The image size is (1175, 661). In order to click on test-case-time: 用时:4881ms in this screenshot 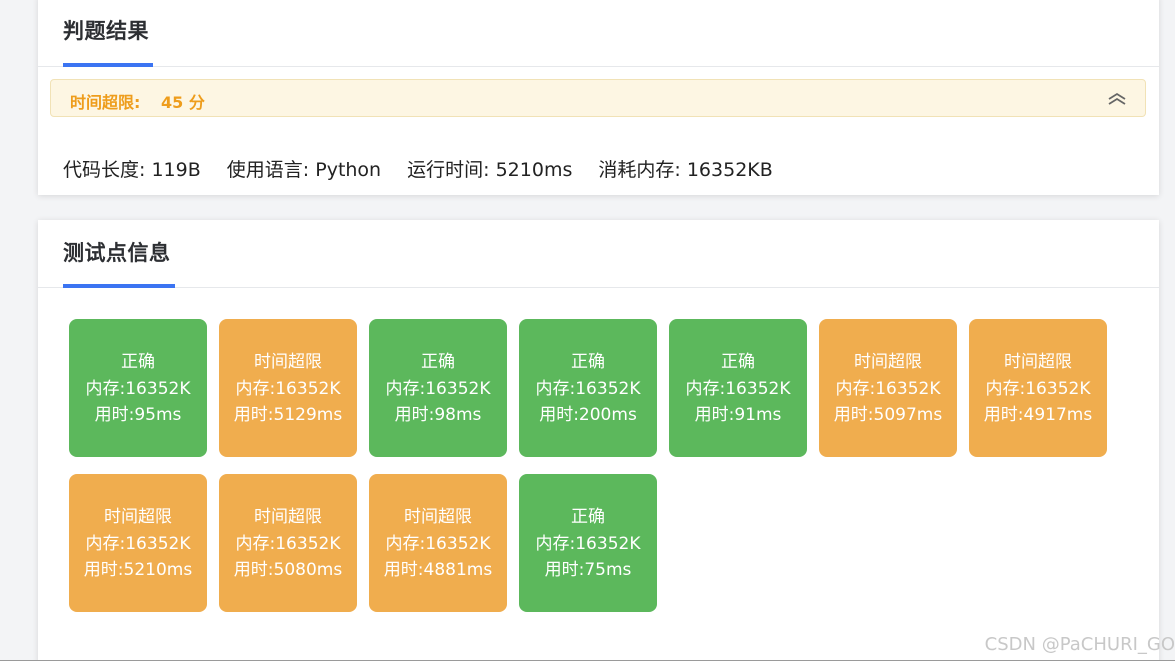, I will do `click(438, 570)`.